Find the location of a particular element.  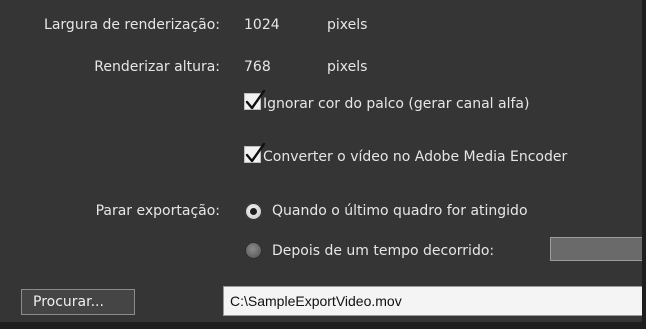

panel-border-right is located at coordinates (644, 164).